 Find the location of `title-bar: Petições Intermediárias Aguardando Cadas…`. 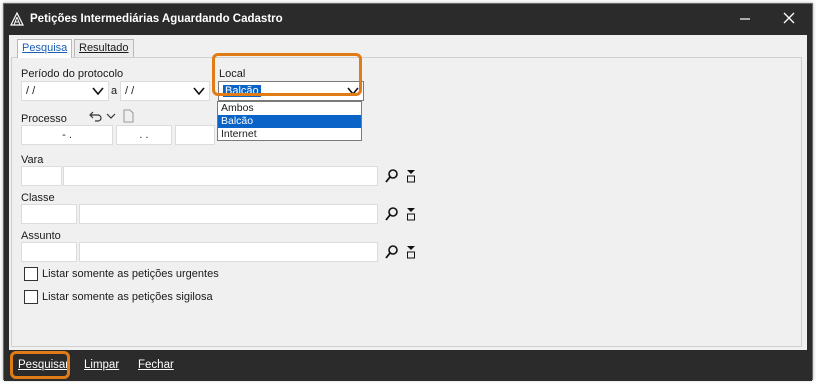

title-bar: Petições Intermediárias Aguardando Cadas… is located at coordinates (408, 19).